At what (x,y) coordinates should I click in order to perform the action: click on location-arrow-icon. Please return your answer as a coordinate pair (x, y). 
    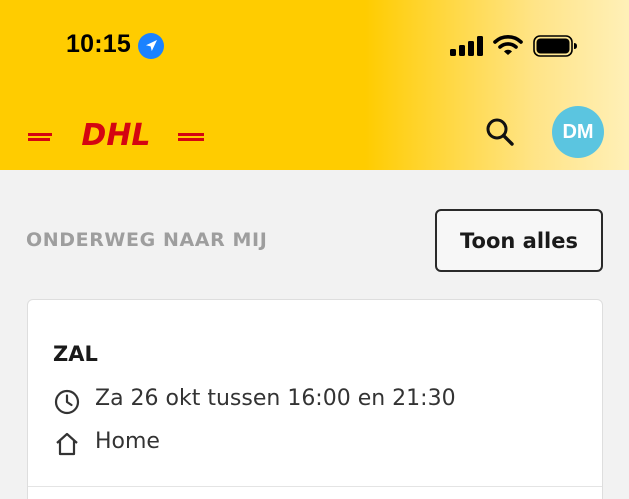
    Looking at the image, I should click on (151, 46).